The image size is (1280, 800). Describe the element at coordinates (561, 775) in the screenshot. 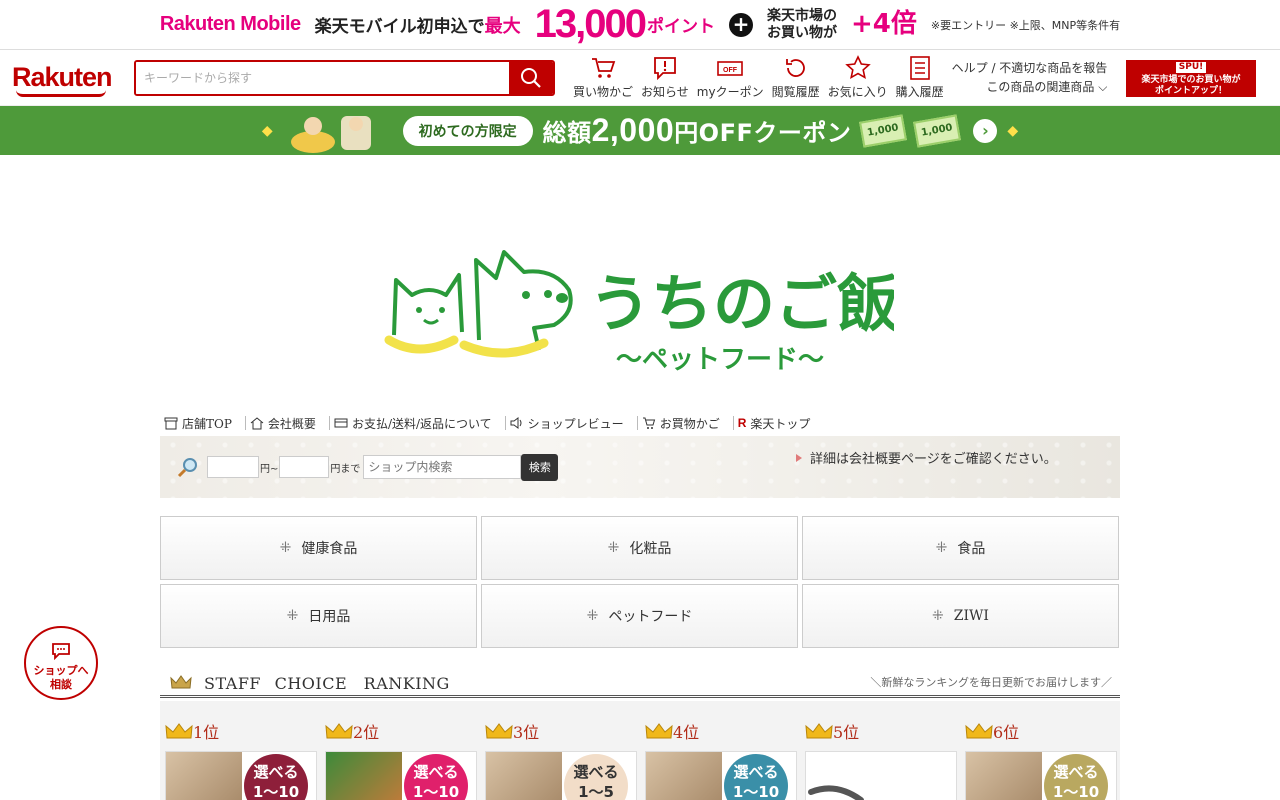

I see `product-image: 選べる 1～5` at that location.